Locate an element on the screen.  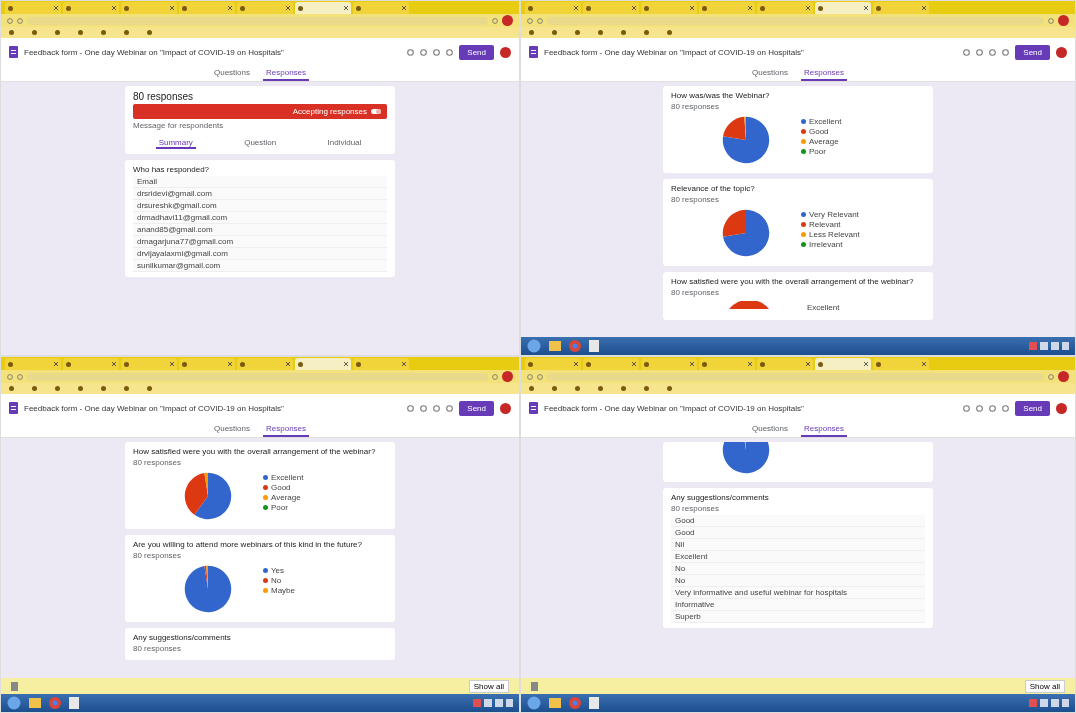
response-tab: Summary is located at coordinates (175, 143).